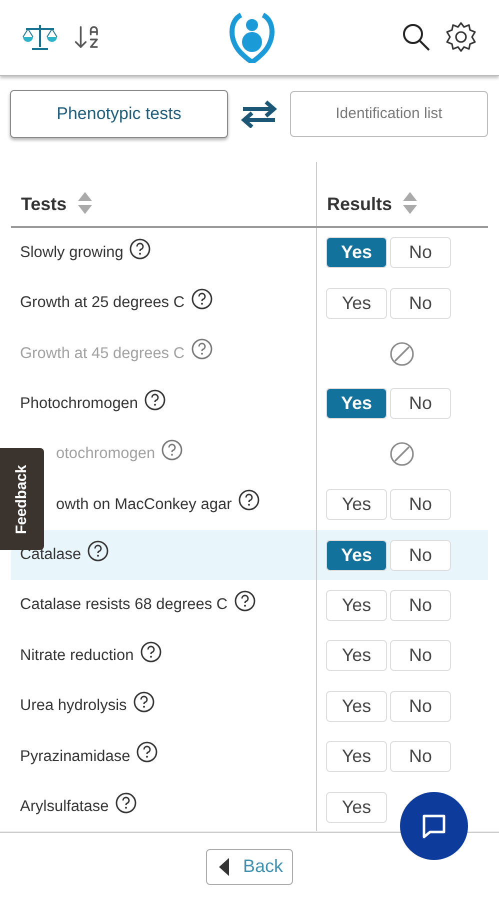 This screenshot has height=900, width=499. Describe the element at coordinates (44, 204) in the screenshot. I see `column-header: Tests` at that location.